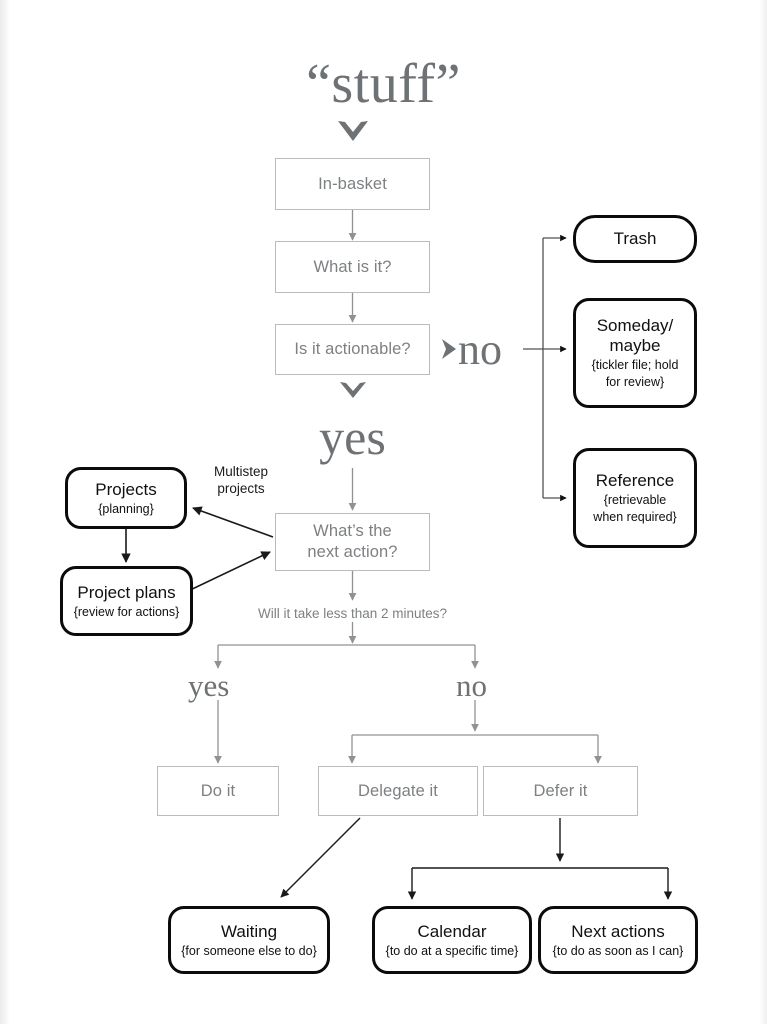  Describe the element at coordinates (249, 931) in the screenshot. I see `node-waiting-label: Waiting` at that location.